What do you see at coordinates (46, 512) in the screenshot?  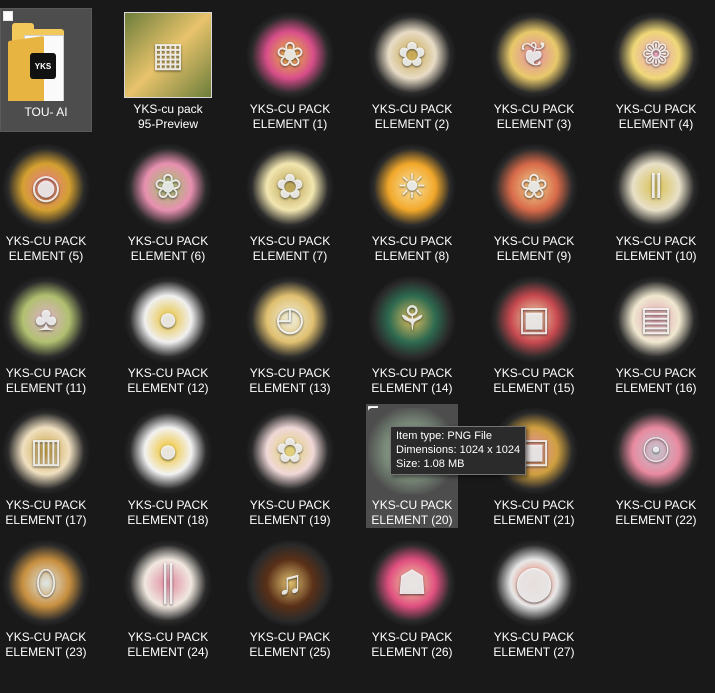 I see `file-name-label: YKS-CU PACK ELEMENT (17)` at bounding box center [46, 512].